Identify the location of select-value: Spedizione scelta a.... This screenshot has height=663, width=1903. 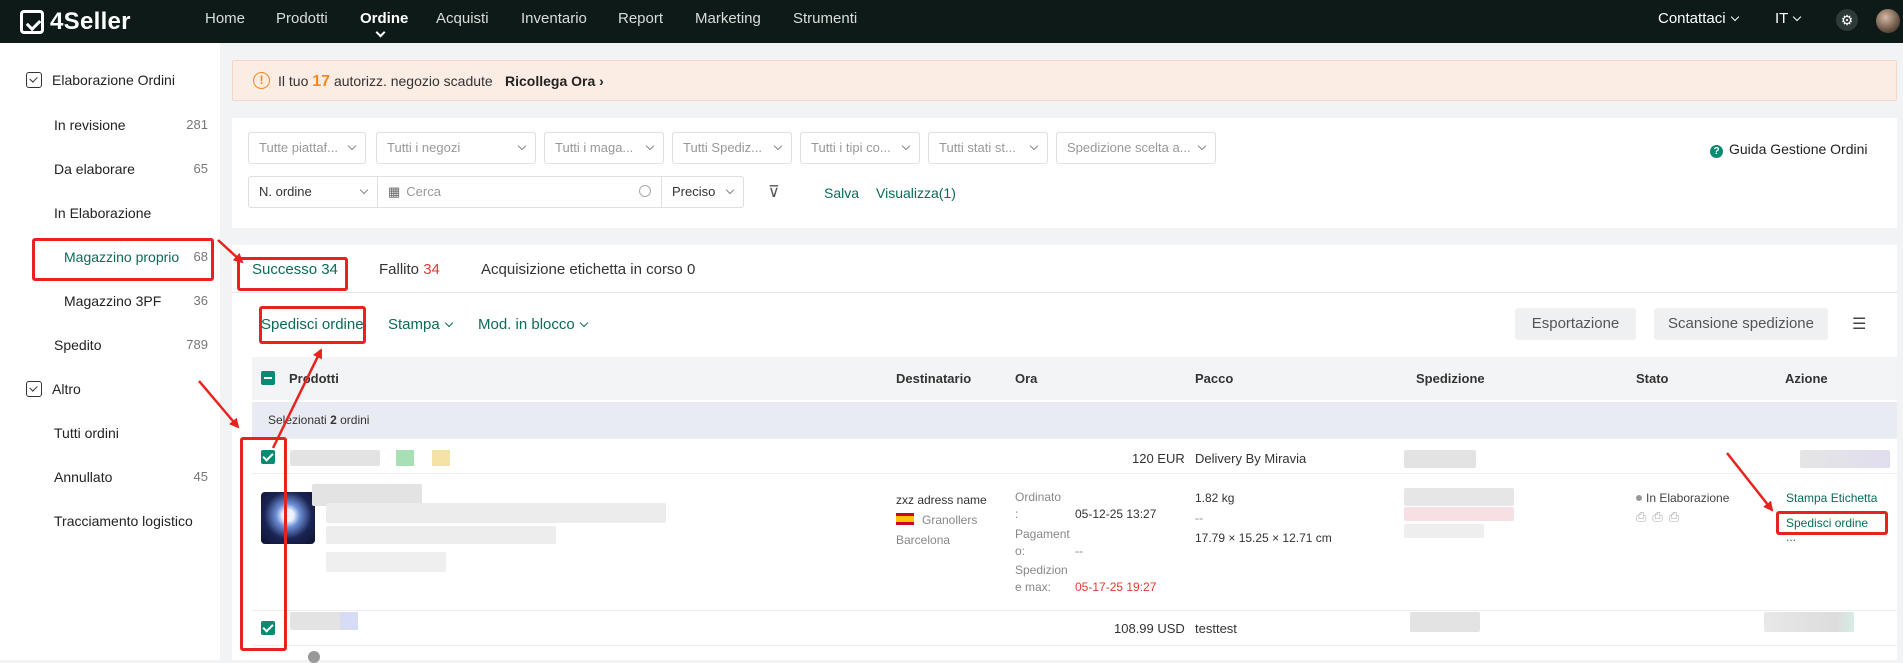
(1129, 147).